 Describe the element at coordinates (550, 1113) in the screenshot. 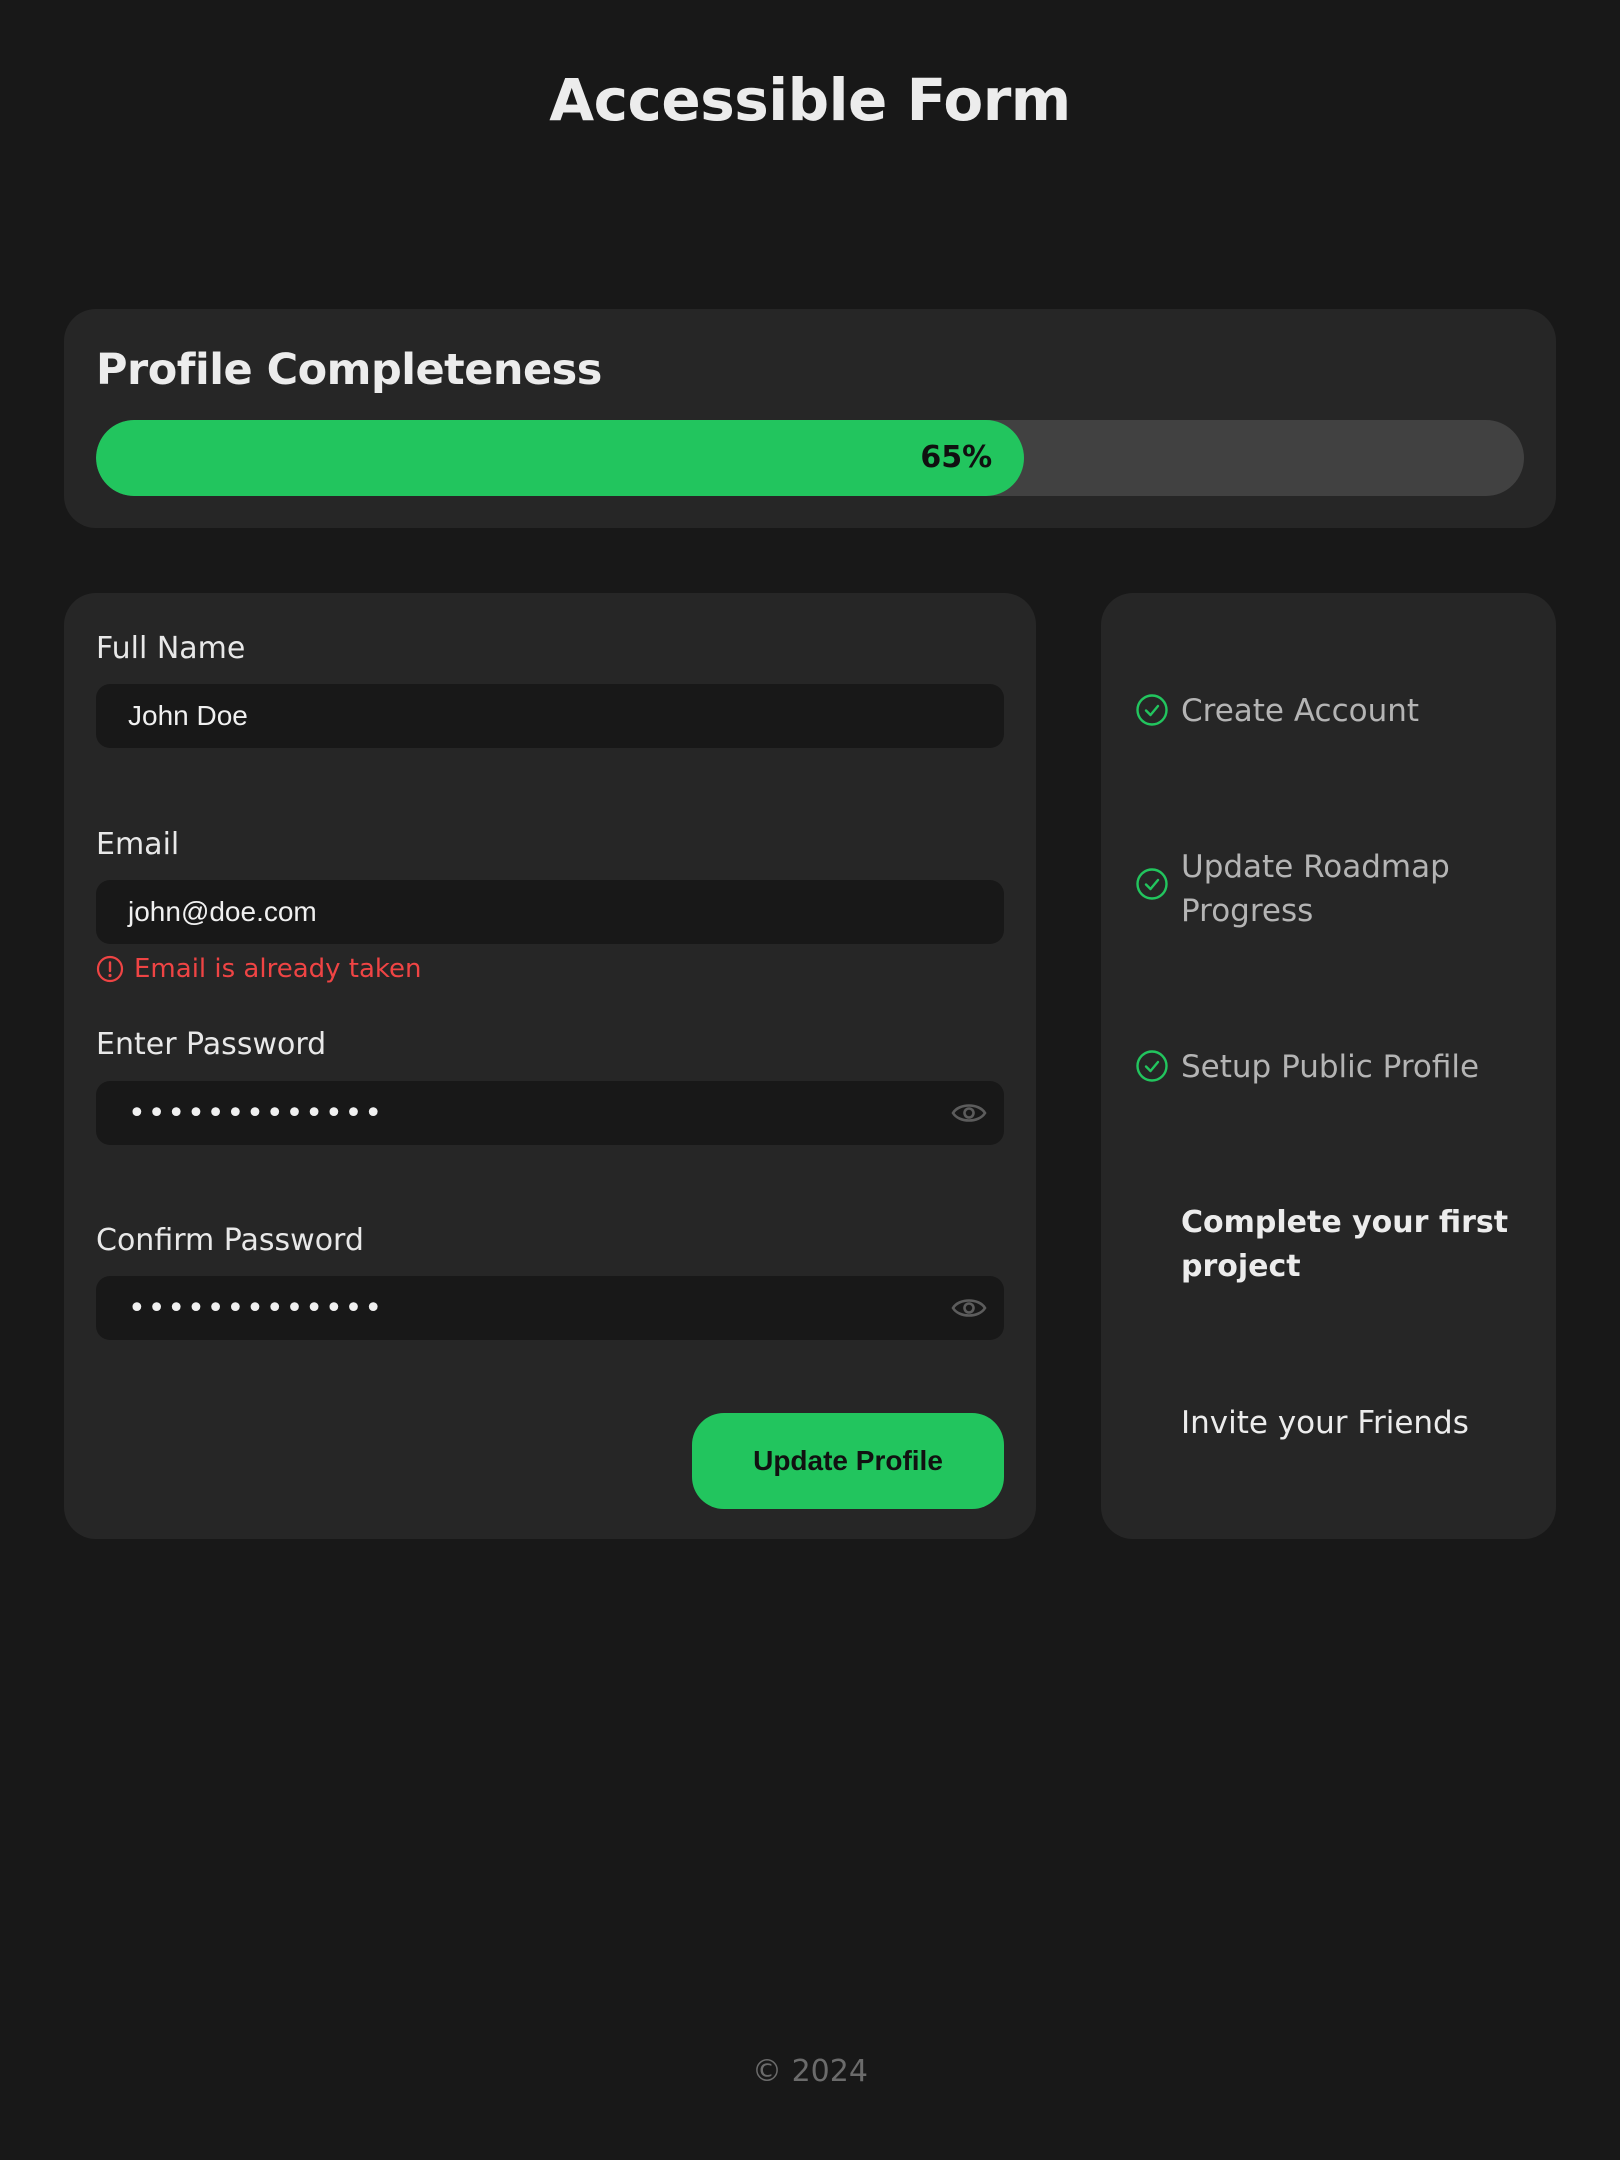

I see `password-field: •••••••••••••` at that location.